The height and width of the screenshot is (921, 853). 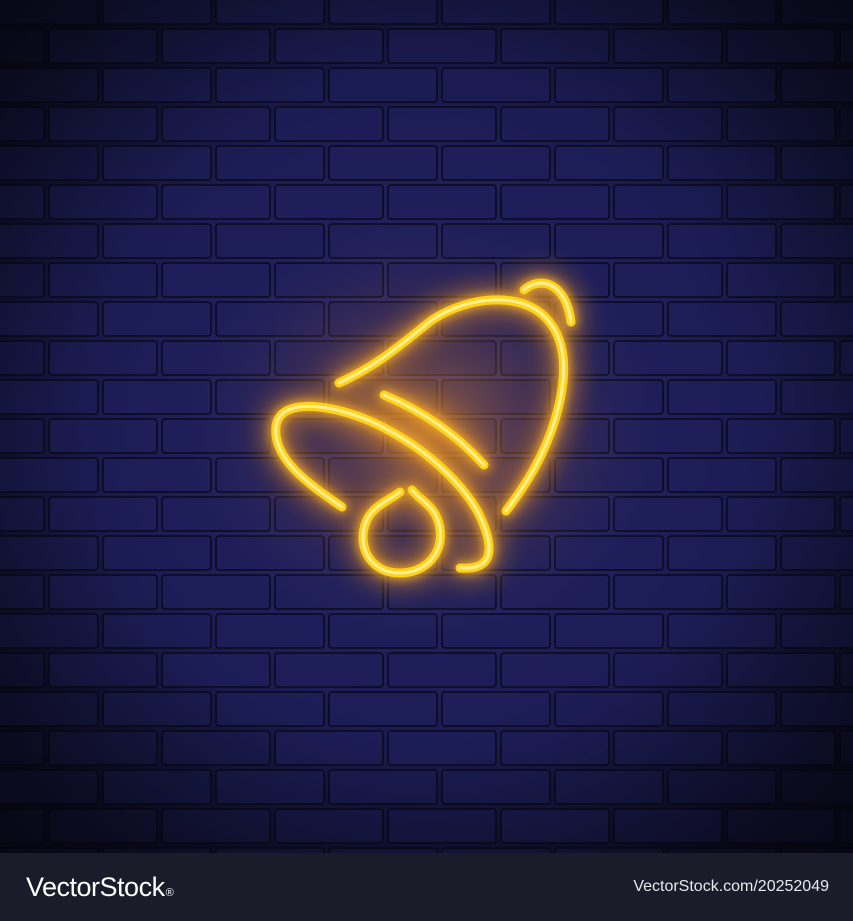 What do you see at coordinates (95, 886) in the screenshot?
I see `brand-name: VectorStock` at bounding box center [95, 886].